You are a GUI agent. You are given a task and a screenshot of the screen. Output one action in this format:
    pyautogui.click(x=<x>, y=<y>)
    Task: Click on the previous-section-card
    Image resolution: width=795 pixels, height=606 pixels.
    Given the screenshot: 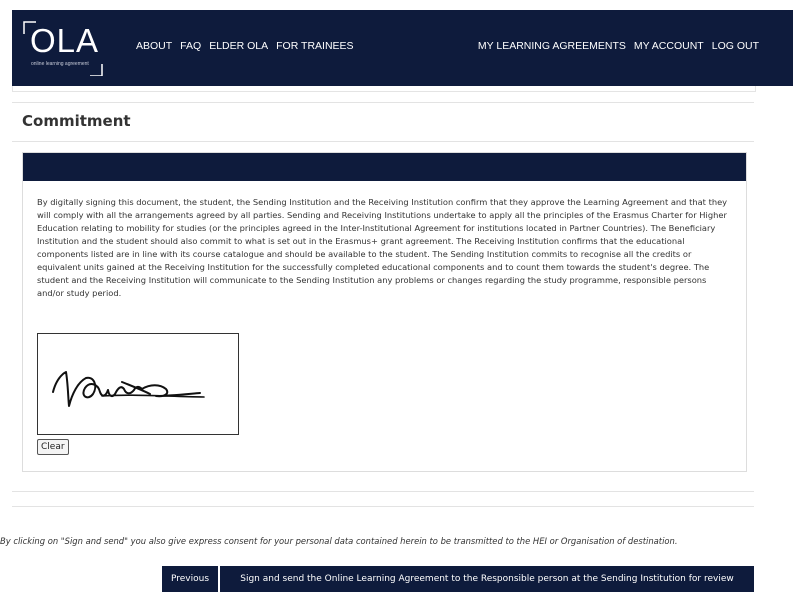 What is the action you would take?
    pyautogui.click(x=384, y=89)
    